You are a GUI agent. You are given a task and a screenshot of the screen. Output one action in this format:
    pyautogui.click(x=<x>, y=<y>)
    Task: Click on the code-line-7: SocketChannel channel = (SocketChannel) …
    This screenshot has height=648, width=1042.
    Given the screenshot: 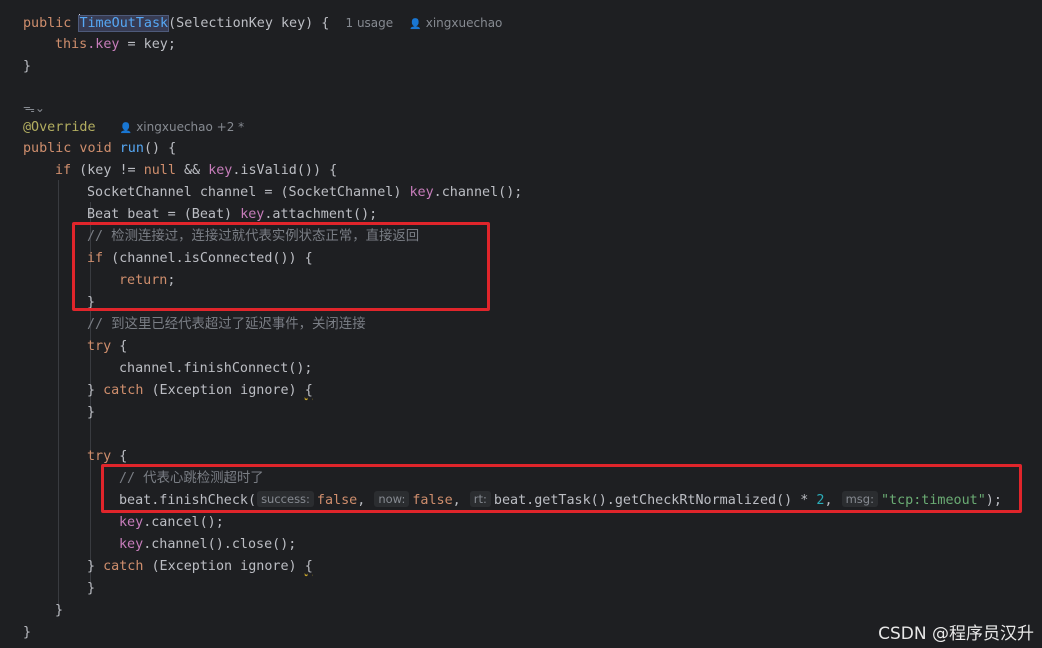 What is the action you would take?
    pyautogui.click(x=304, y=193)
    